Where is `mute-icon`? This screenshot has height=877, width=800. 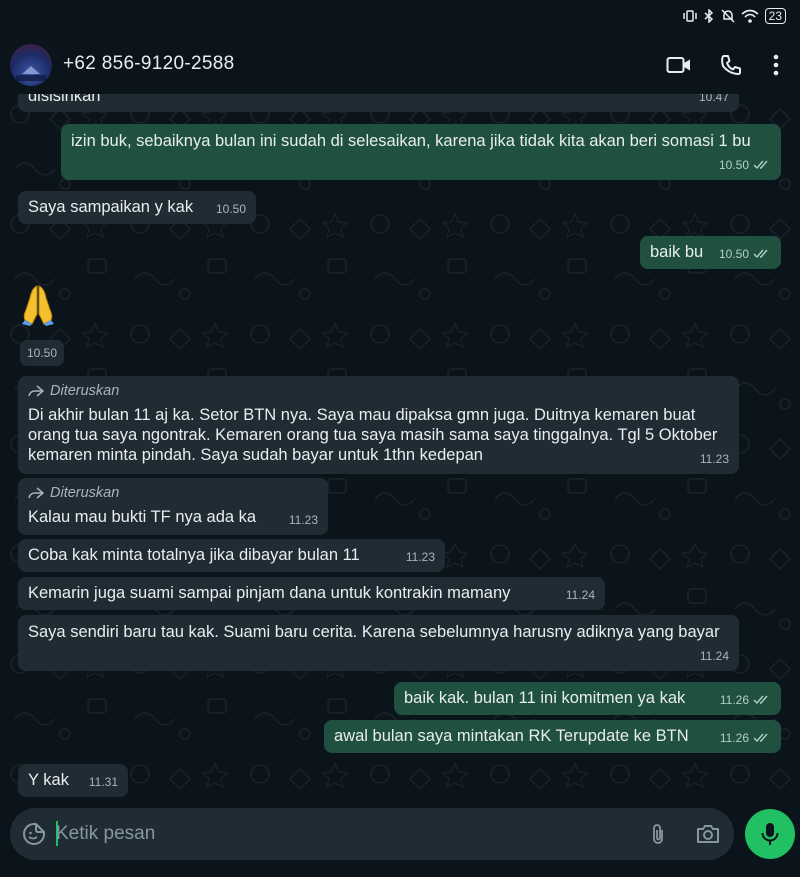 mute-icon is located at coordinates (728, 16).